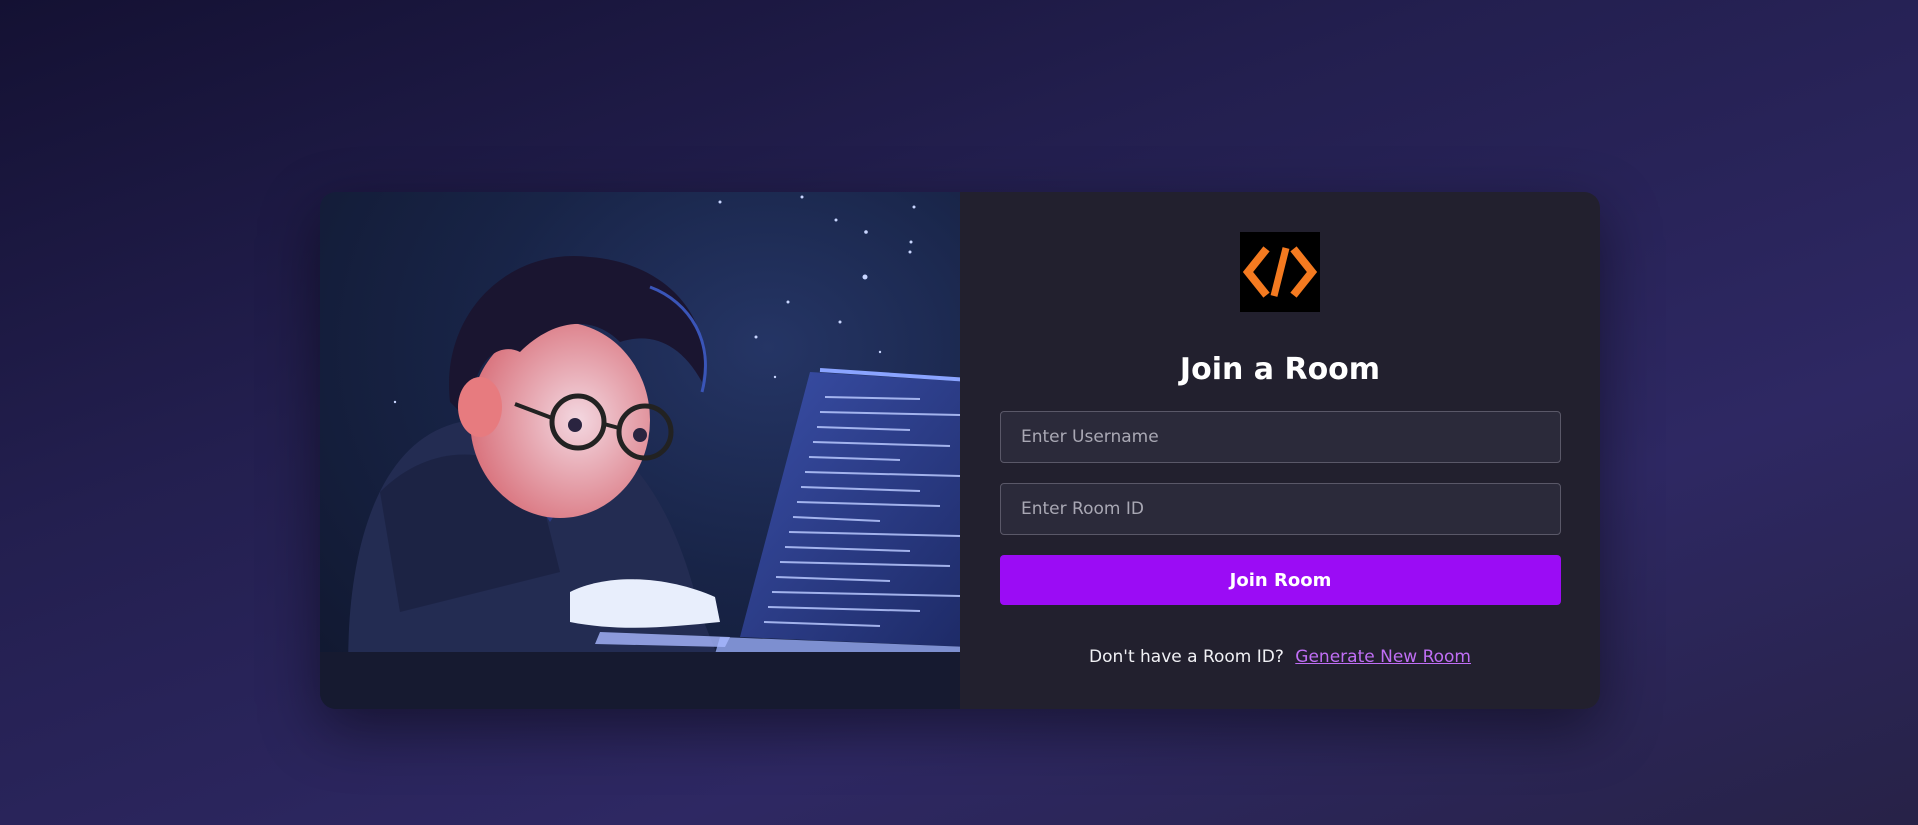 The image size is (1918, 825). Describe the element at coordinates (1280, 369) in the screenshot. I see `page-title: Join a Room` at that location.